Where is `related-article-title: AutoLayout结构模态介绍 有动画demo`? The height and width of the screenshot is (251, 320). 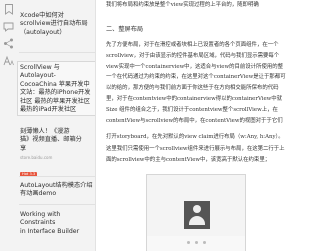 related-article-title: AutoLayout结构模态介绍 有动画demo is located at coordinates (57, 190).